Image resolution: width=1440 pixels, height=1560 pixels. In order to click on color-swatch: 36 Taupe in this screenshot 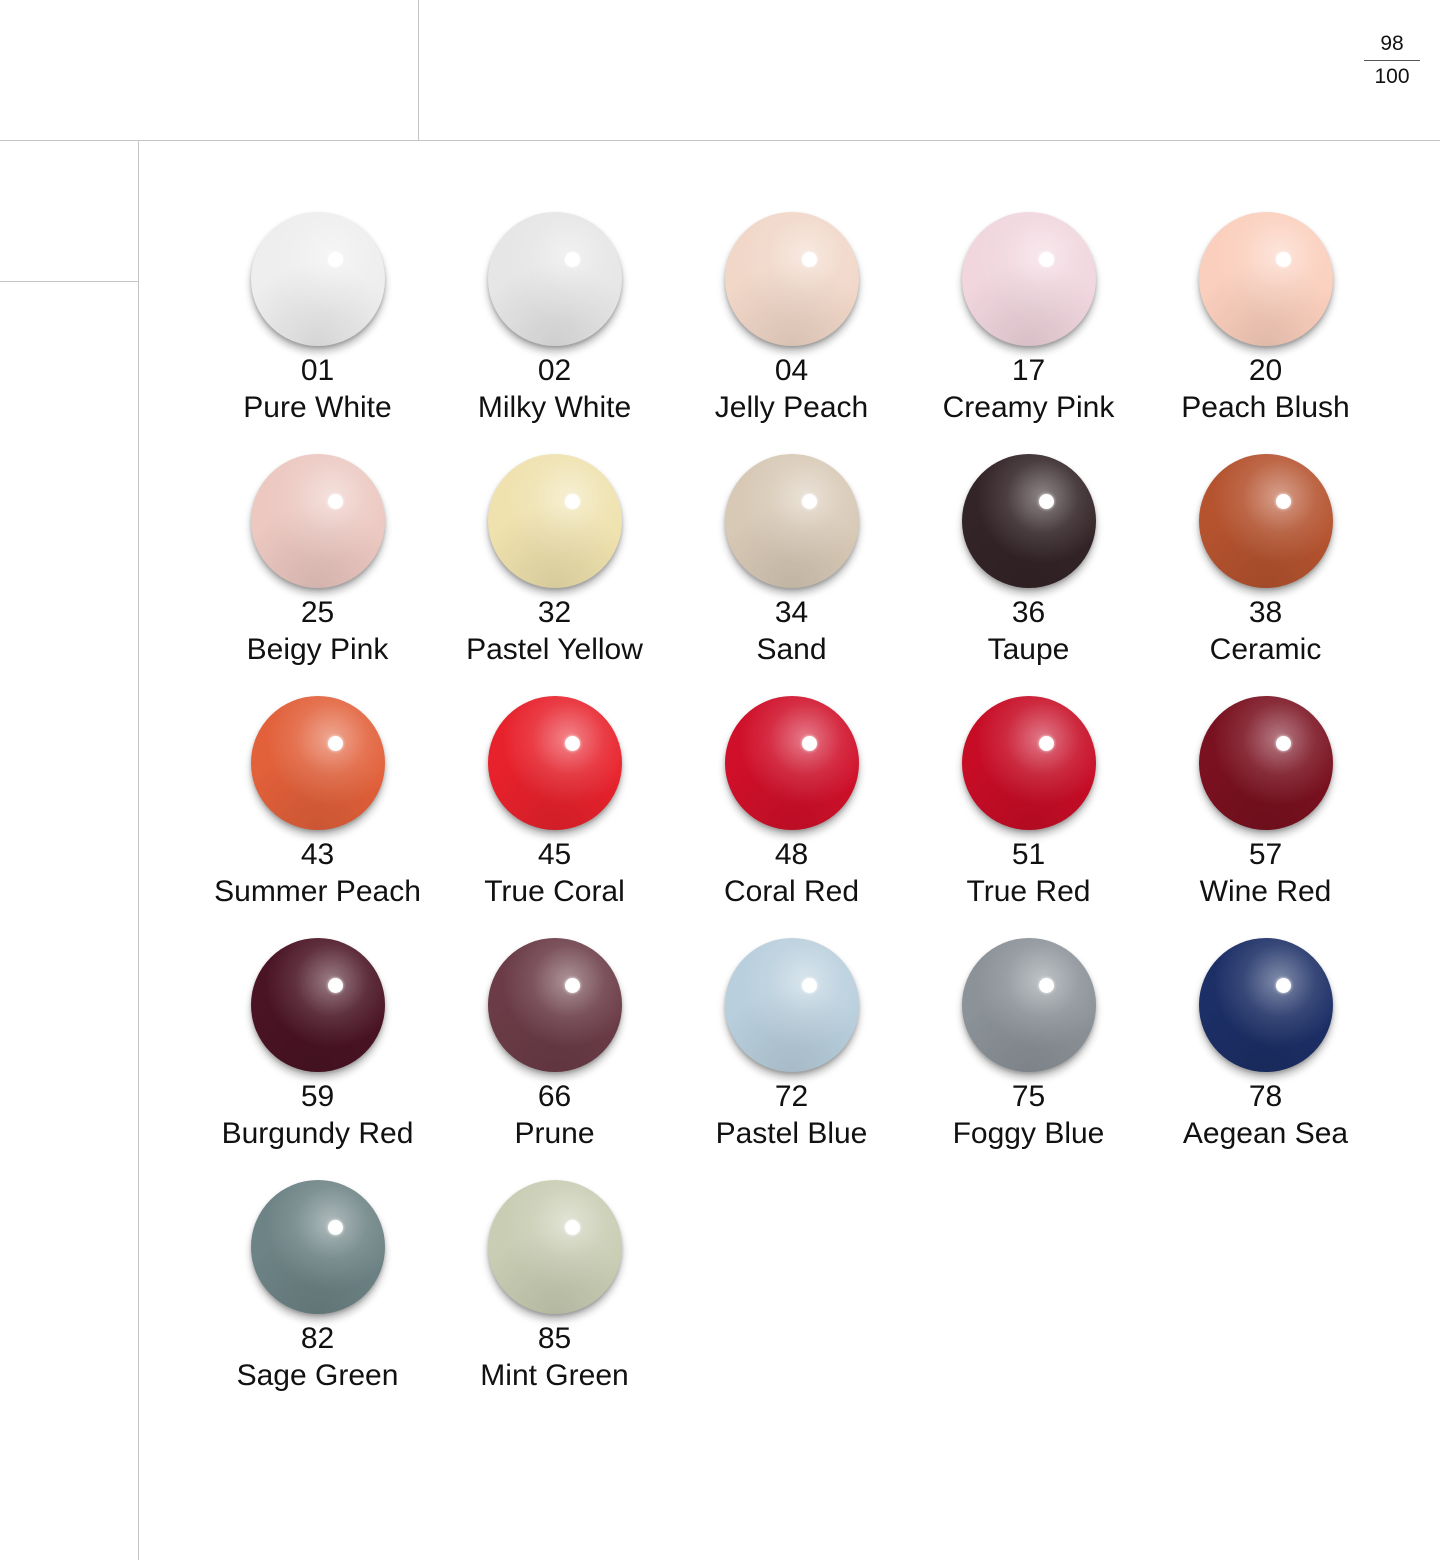, I will do `click(1028, 575)`.